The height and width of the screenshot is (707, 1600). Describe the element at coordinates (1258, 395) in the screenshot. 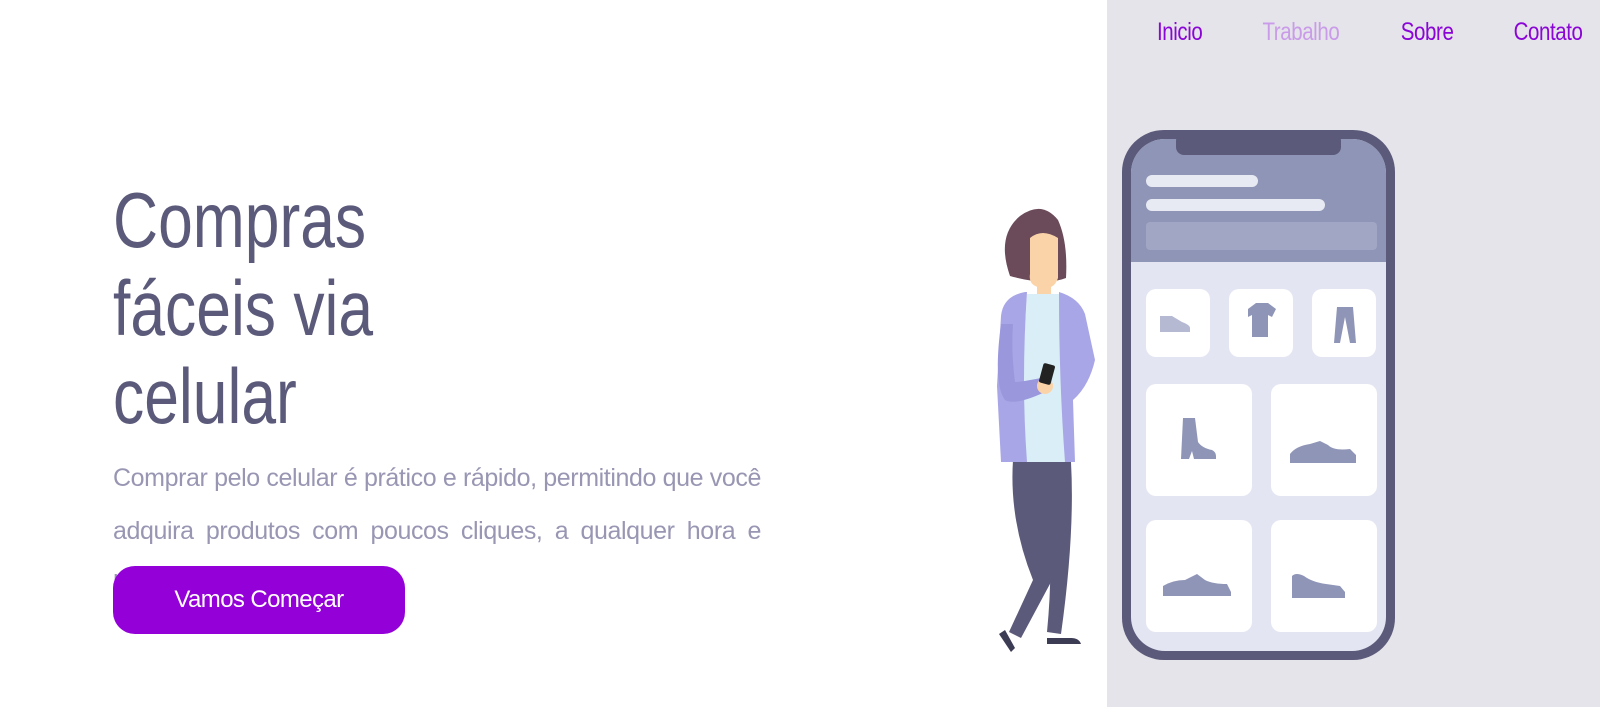

I see `smartphone-illustration` at that location.